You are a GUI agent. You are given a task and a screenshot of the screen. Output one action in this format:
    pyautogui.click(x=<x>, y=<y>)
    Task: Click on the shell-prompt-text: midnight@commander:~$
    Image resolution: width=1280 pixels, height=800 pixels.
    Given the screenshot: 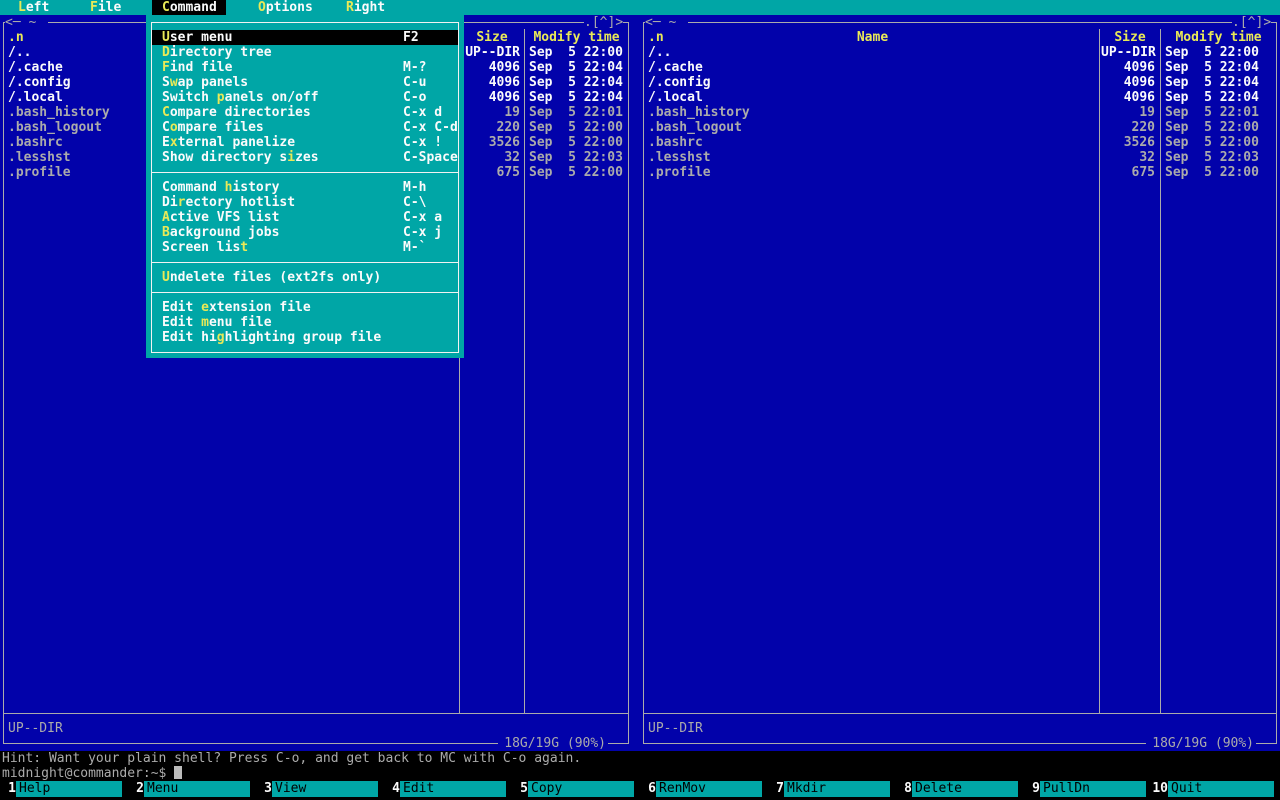 What is the action you would take?
    pyautogui.click(x=84, y=773)
    